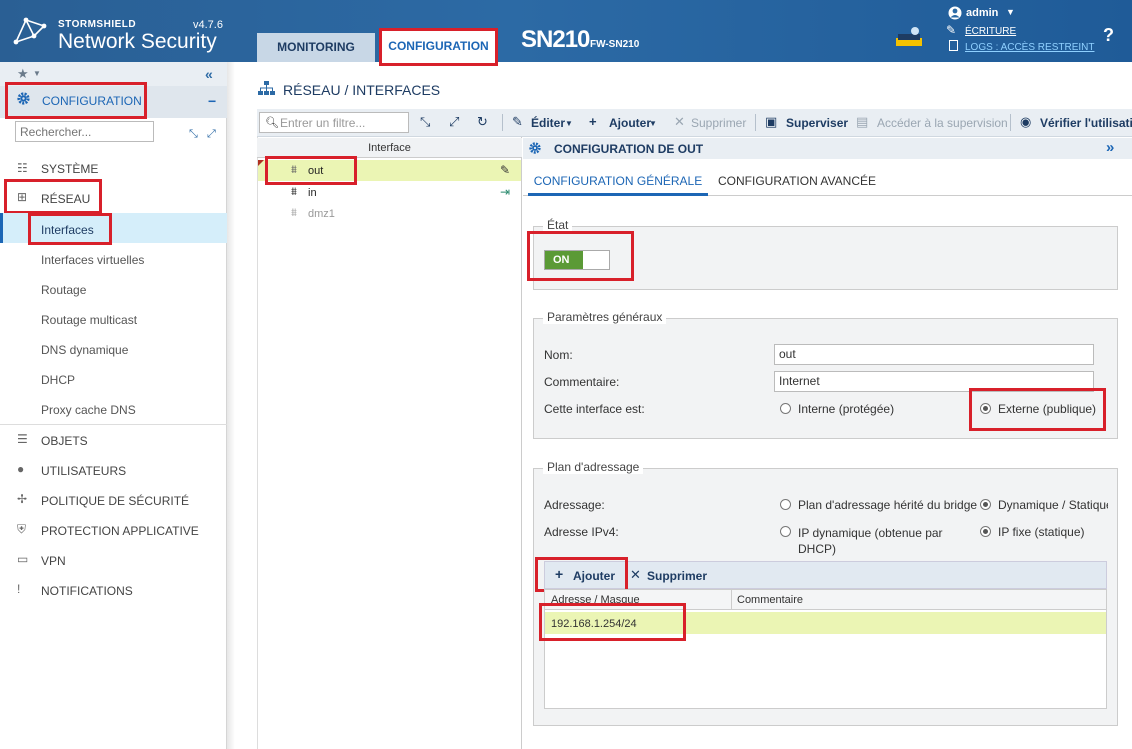 Image resolution: width=1132 pixels, height=749 pixels. I want to click on ip-address-cell: 192.168.1.254/24, so click(594, 624).